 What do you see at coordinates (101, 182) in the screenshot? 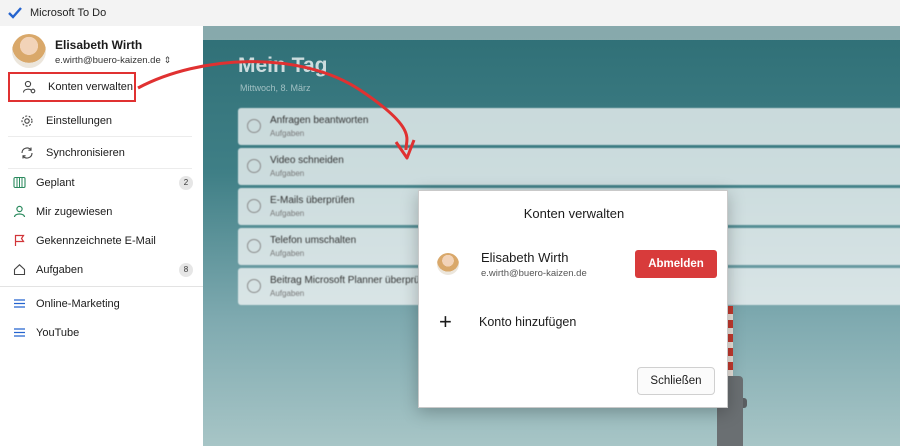
I see `sidebar-item-planned: Geplant 2` at bounding box center [101, 182].